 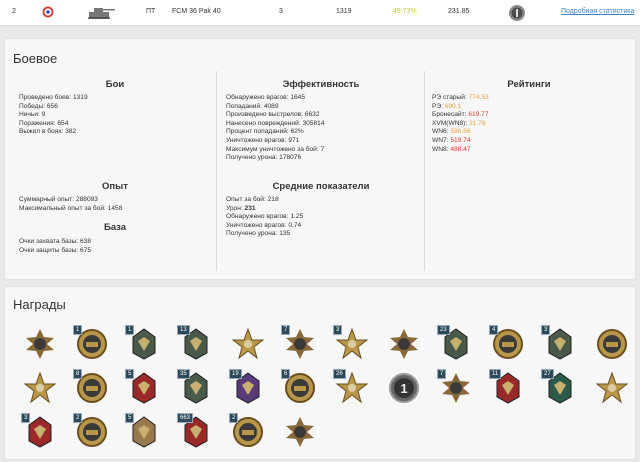 I want to click on rating-label: XVM(WN8):, so click(x=450, y=123).